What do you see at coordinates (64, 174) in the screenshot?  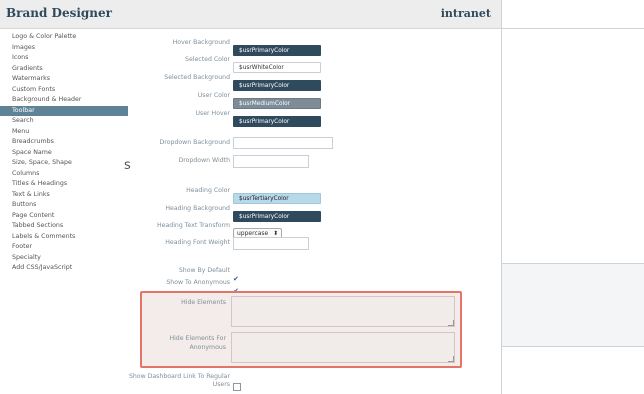 I see `sidebar-item-columns: Columns` at bounding box center [64, 174].